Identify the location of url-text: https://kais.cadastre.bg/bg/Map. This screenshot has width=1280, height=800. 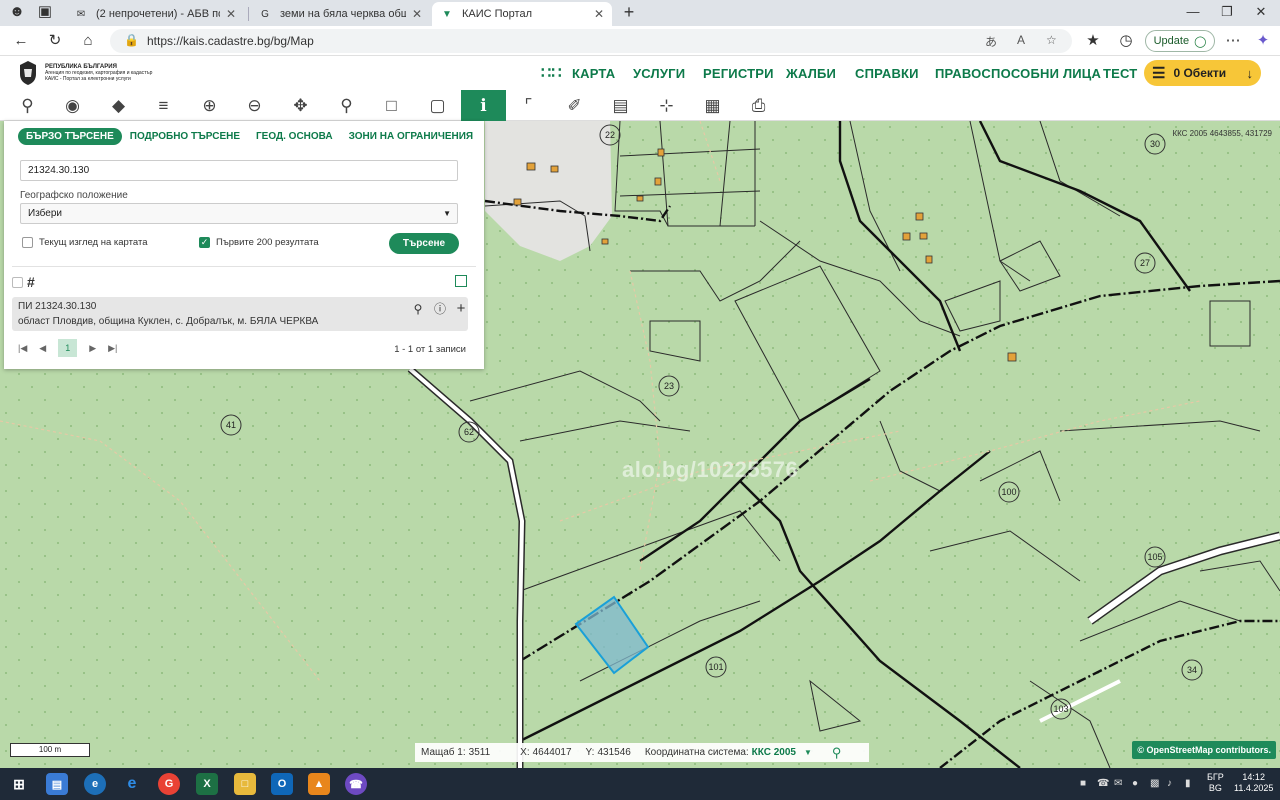
(230, 41).